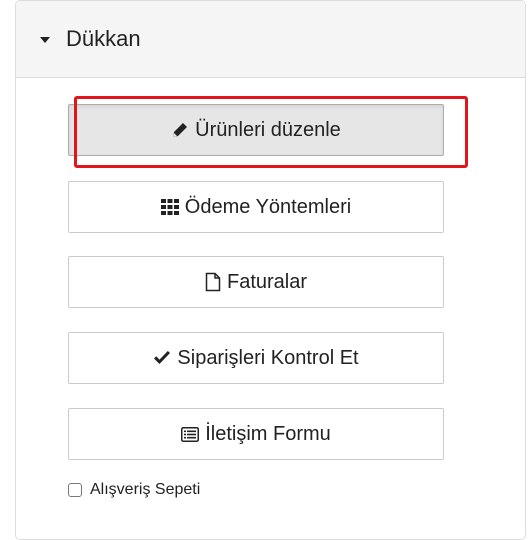 The image size is (528, 540). Describe the element at coordinates (180, 130) in the screenshot. I see `pencil-icon` at that location.